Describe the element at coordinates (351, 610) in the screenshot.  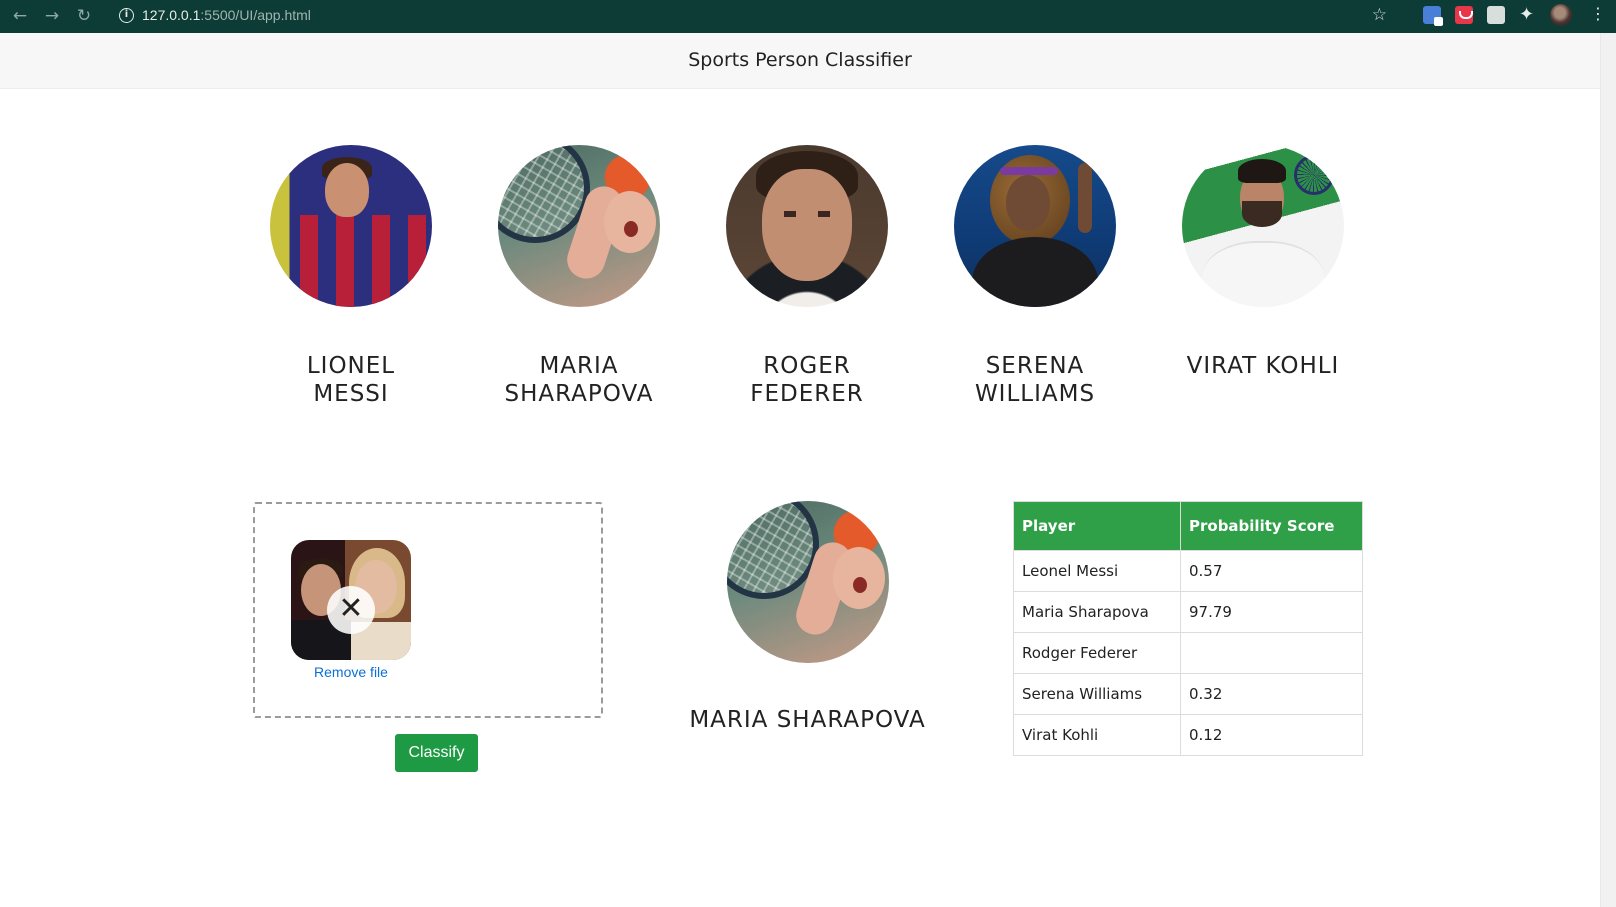
I see `close-icon: ✕` at that location.